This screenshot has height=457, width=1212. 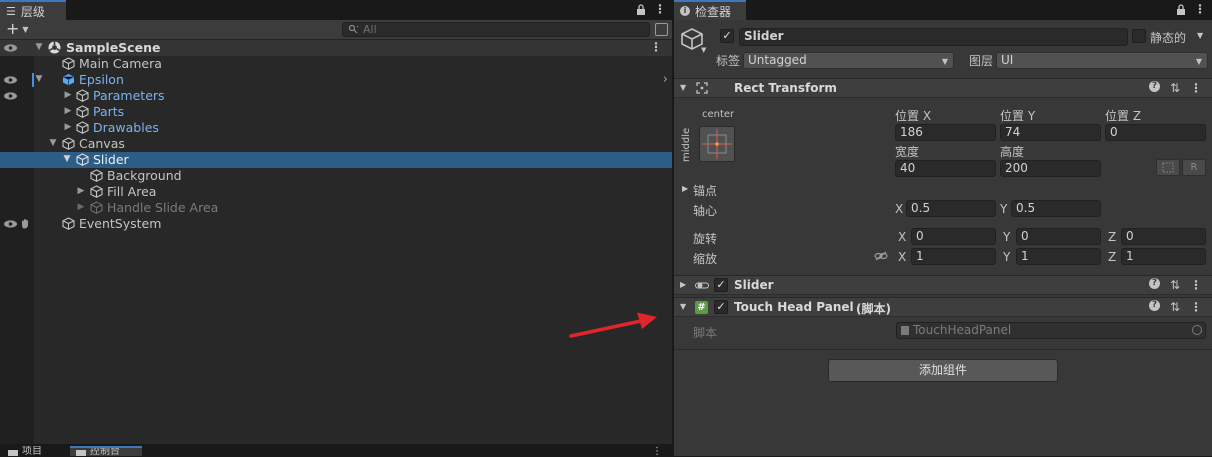 What do you see at coordinates (945, 132) in the screenshot?
I see `pos-x-field: 186` at bounding box center [945, 132].